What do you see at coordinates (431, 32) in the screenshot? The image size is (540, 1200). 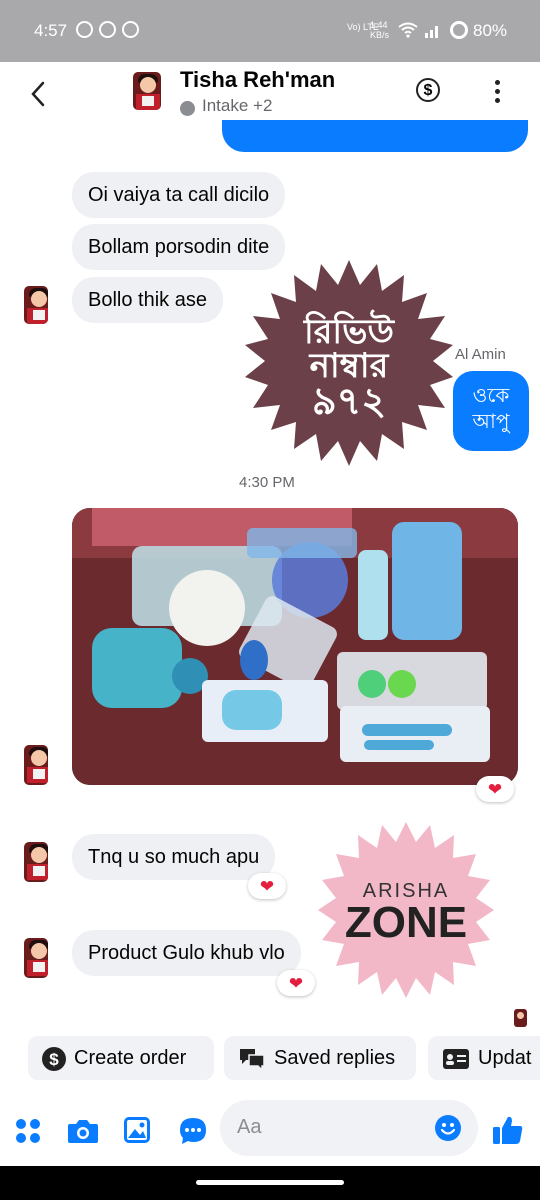 I see `signal-icon` at bounding box center [431, 32].